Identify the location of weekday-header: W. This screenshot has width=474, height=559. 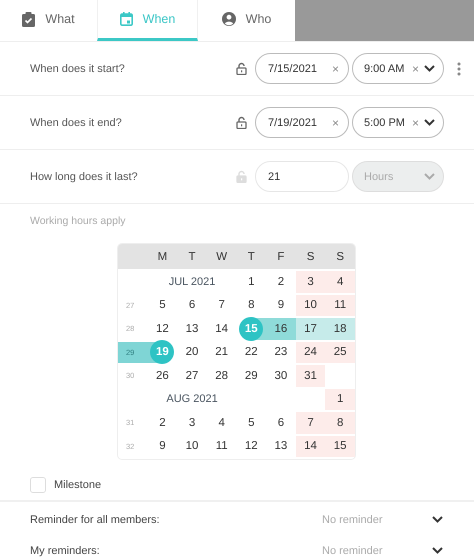
(222, 256).